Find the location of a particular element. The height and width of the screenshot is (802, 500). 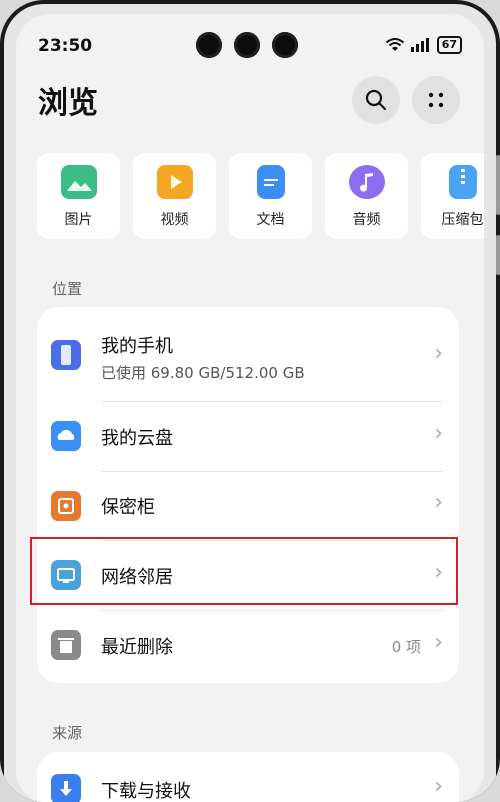

safe-icon is located at coordinates (66, 506).